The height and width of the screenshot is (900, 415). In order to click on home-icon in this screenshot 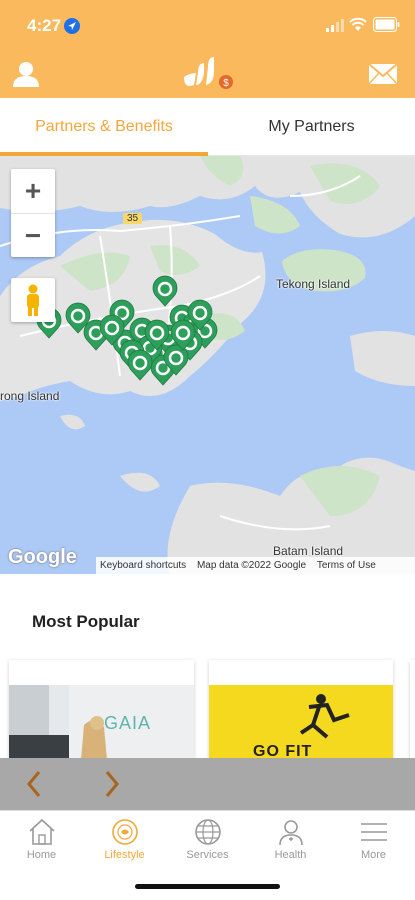, I will do `click(42, 831)`.